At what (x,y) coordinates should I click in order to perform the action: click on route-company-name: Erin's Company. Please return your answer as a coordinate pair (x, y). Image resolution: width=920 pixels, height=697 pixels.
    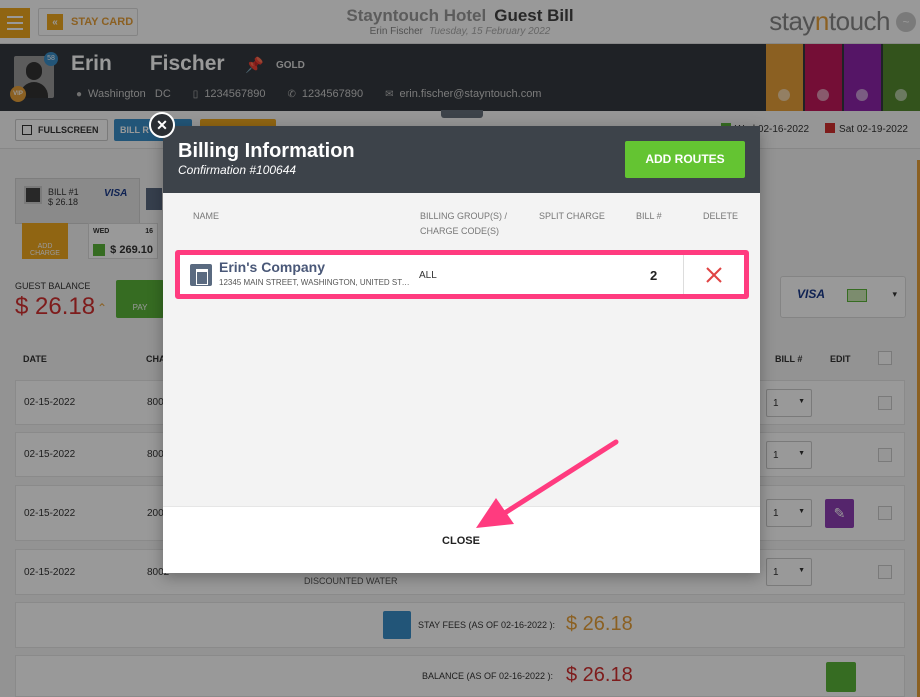
    Looking at the image, I should click on (272, 267).